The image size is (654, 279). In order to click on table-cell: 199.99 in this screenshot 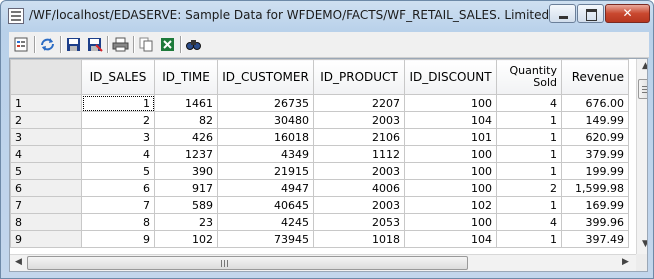, I will do `click(595, 171)`.